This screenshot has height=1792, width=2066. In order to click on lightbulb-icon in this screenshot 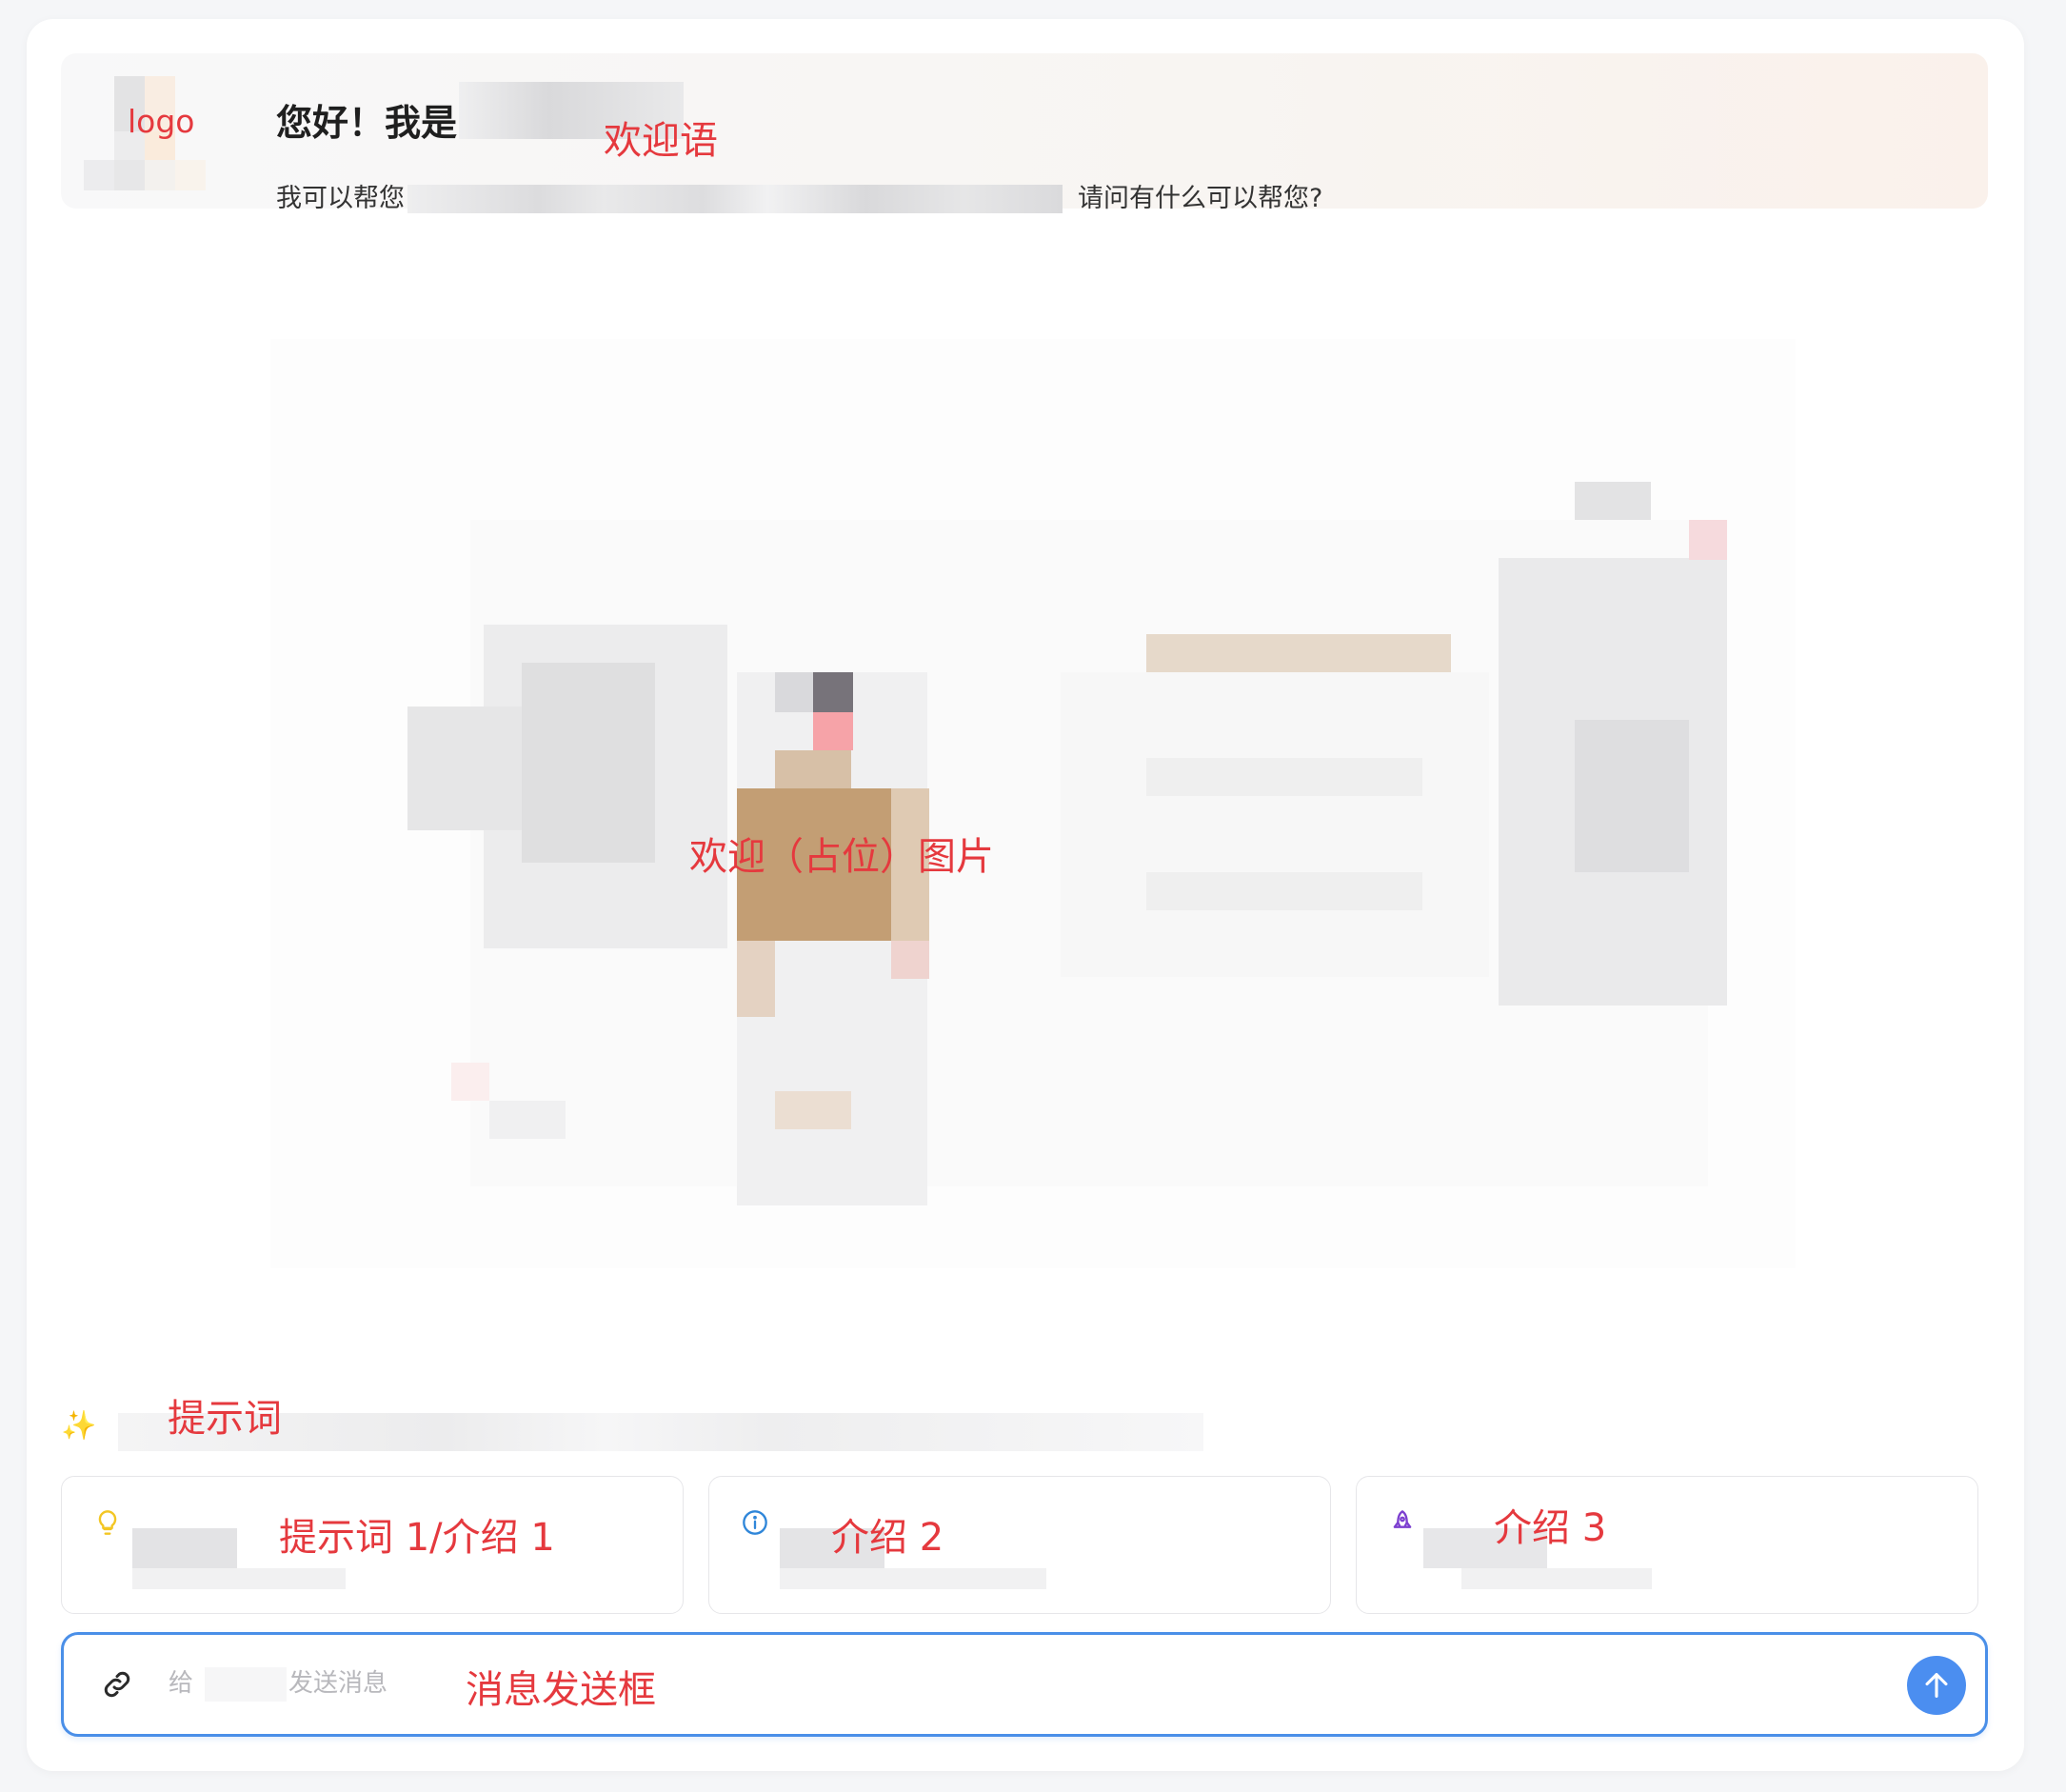, I will do `click(107, 1522)`.